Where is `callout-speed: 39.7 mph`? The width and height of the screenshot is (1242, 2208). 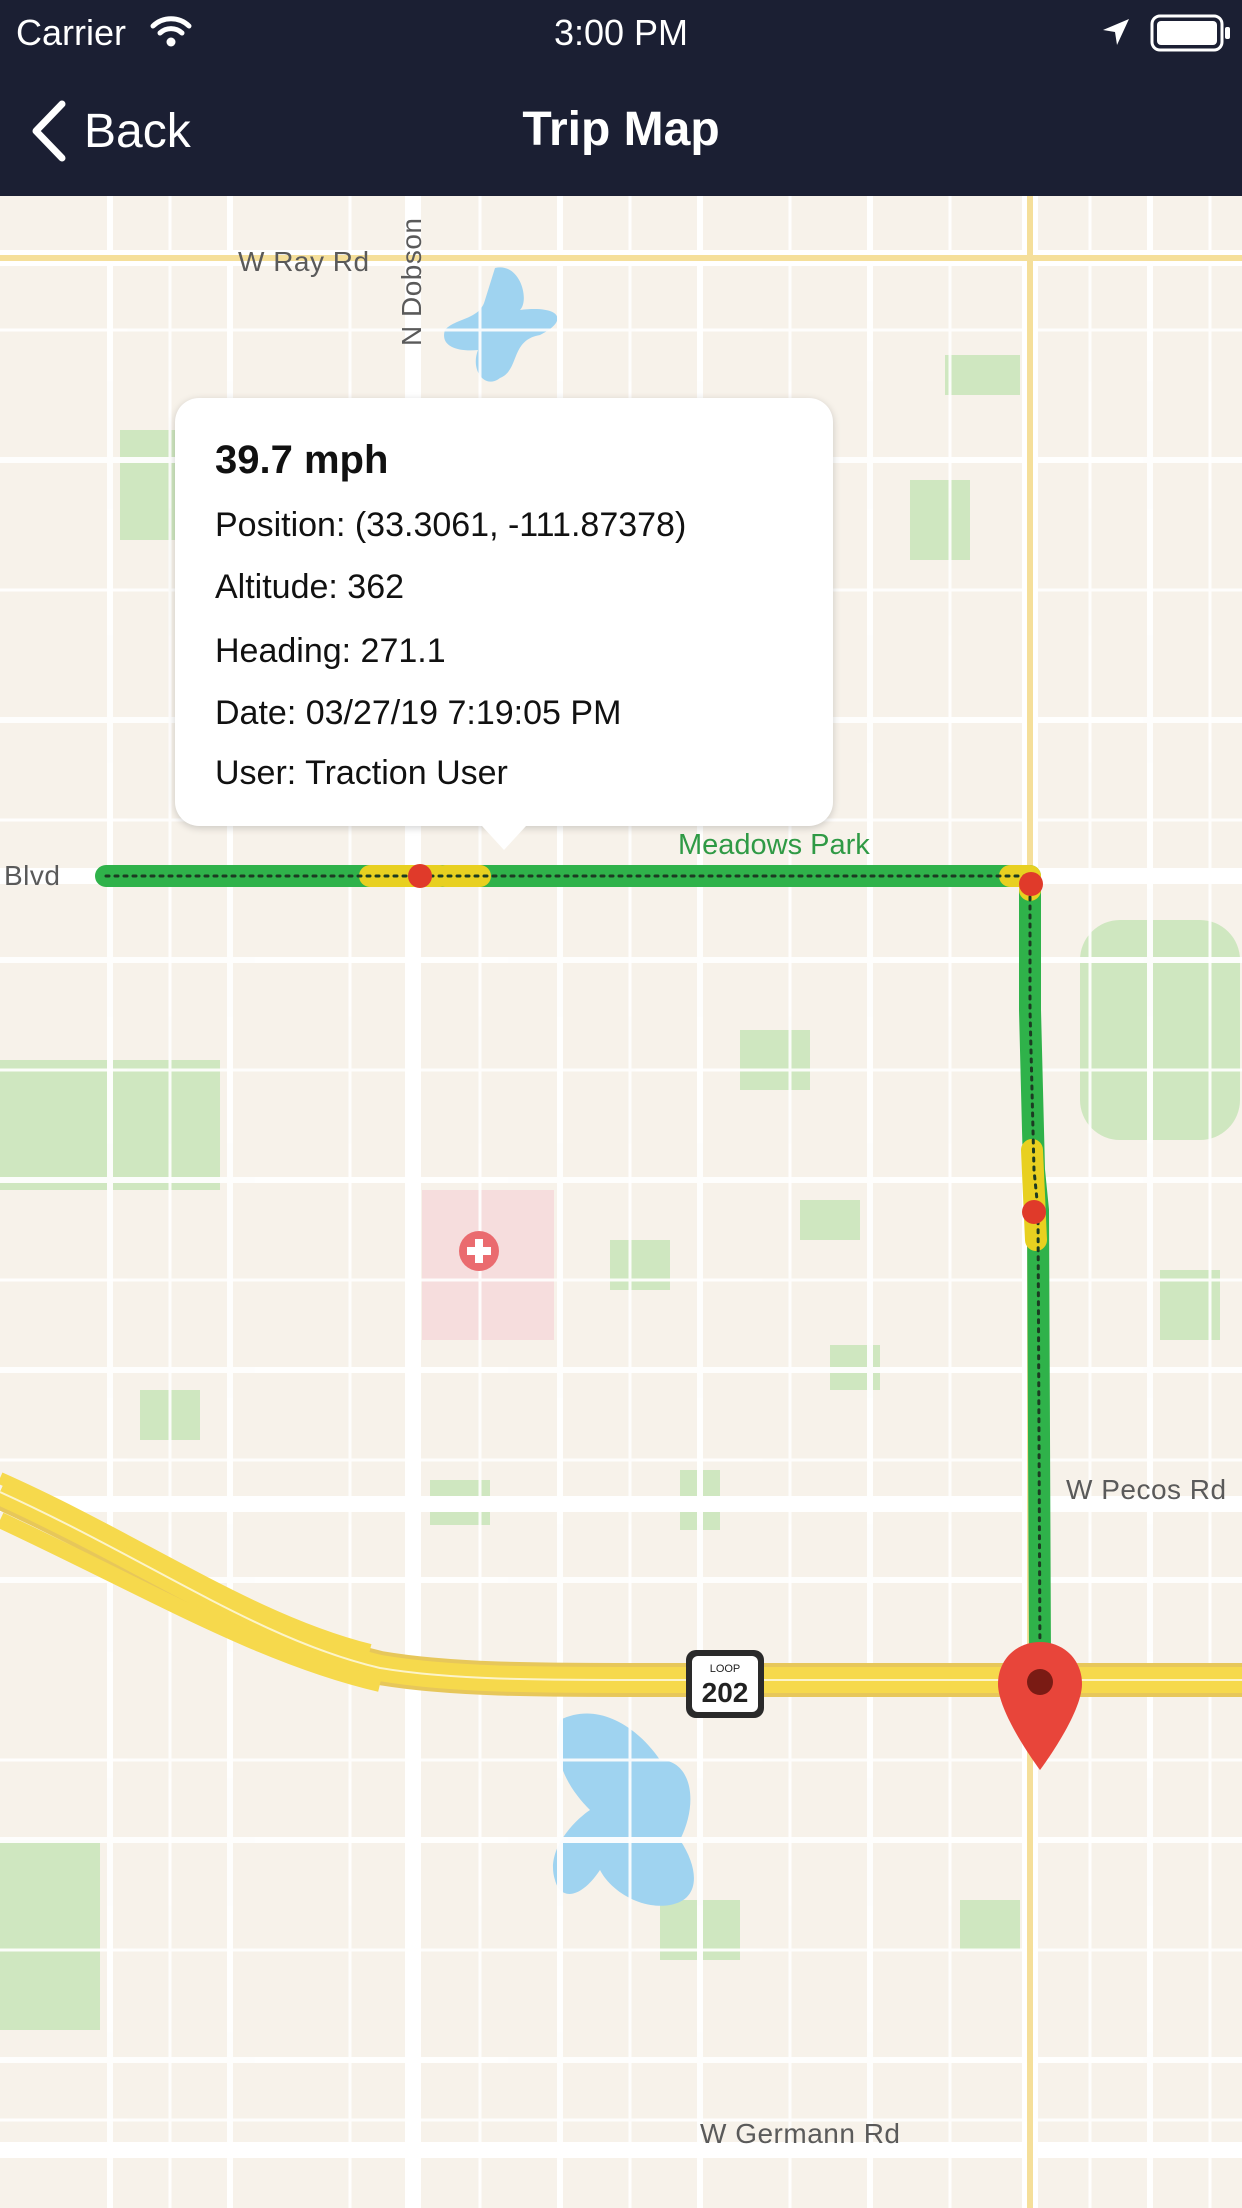 callout-speed: 39.7 mph is located at coordinates (302, 460).